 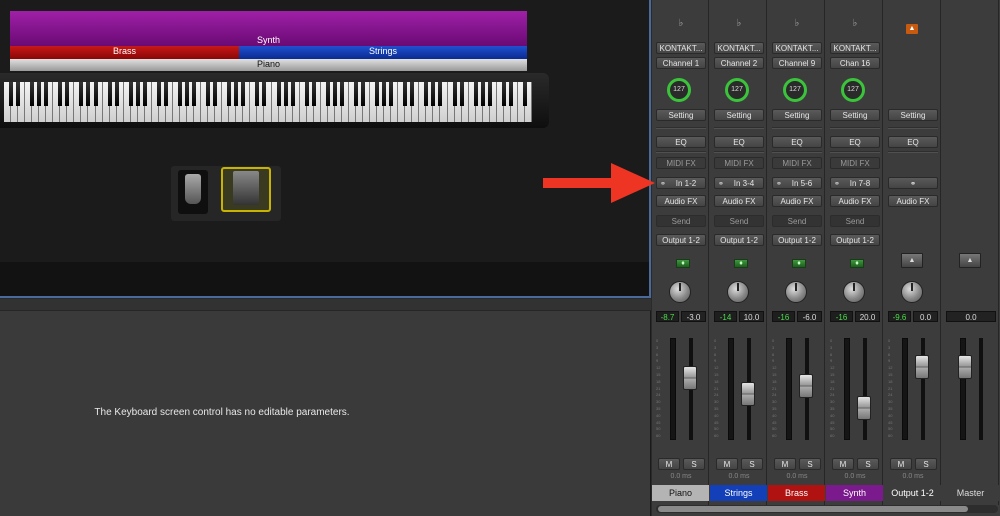 I want to click on volume-readout: -9.6, so click(x=899, y=316).